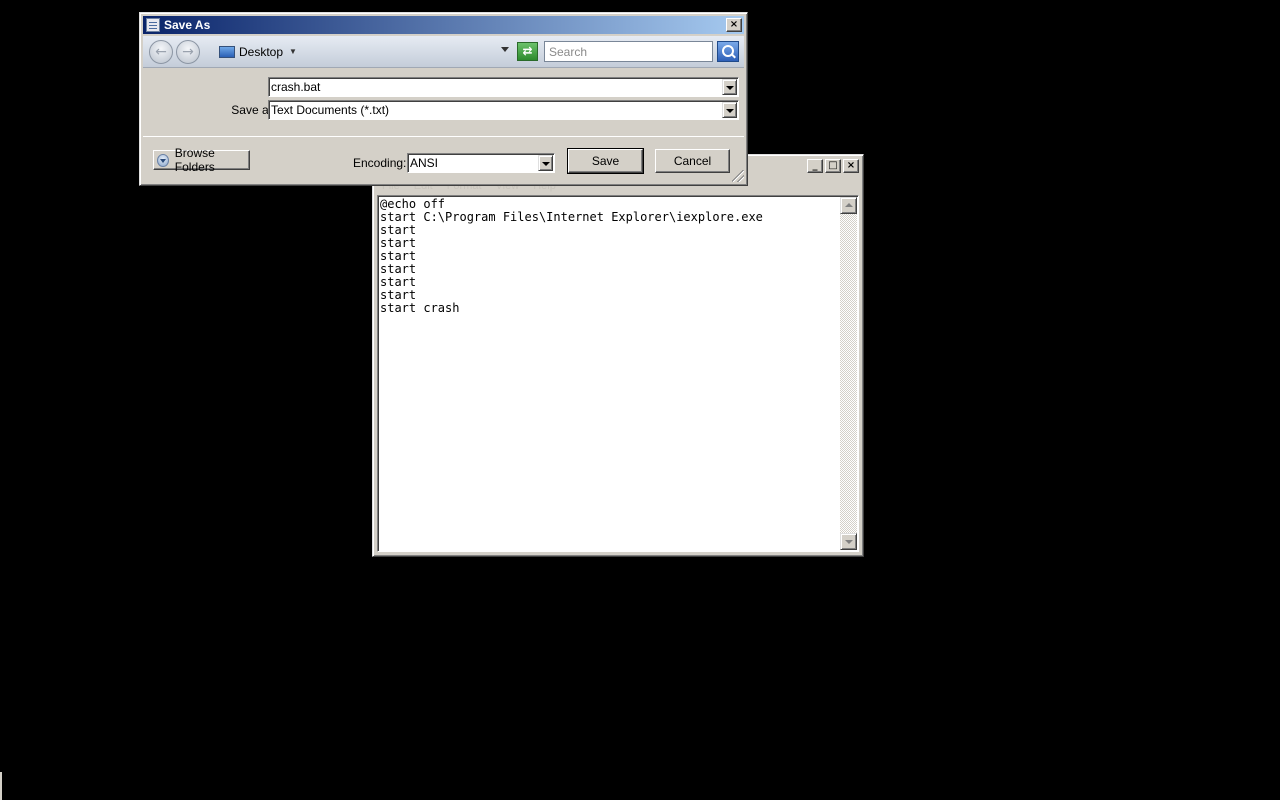 This screenshot has width=1280, height=800. I want to click on encoding-dropdown-button, so click(545, 163).